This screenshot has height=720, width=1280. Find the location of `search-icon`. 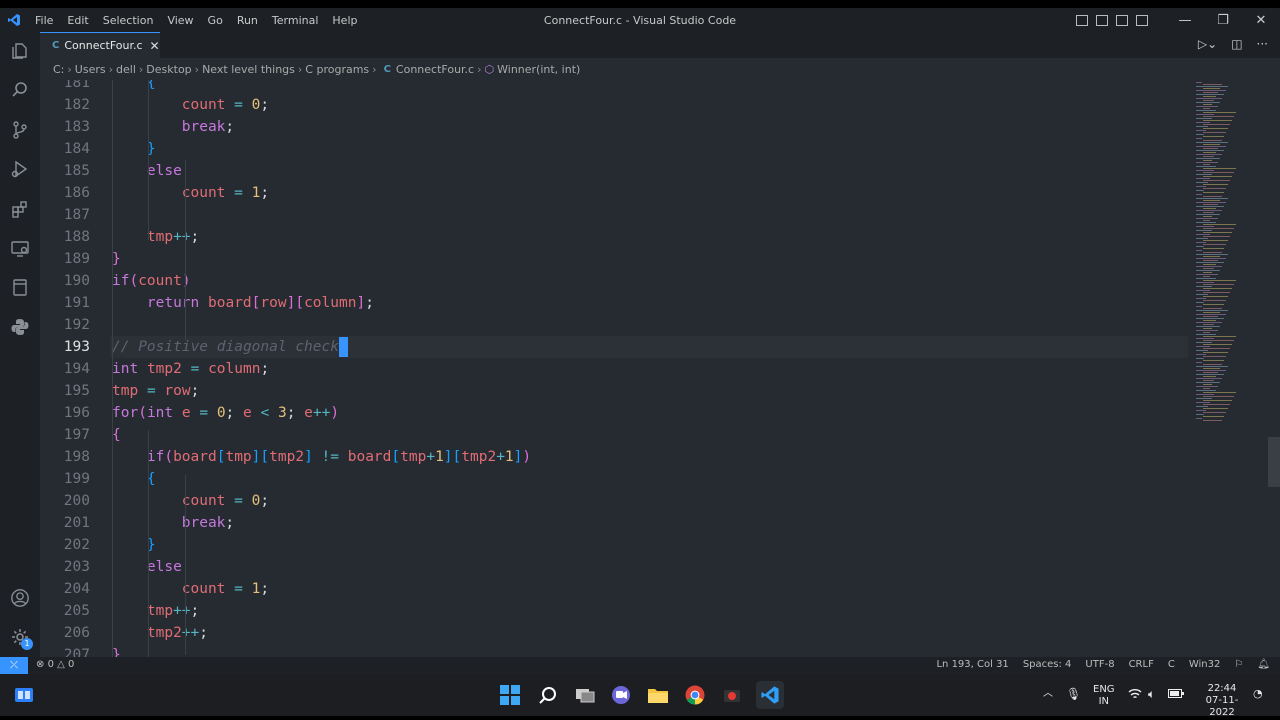

search-icon is located at coordinates (20, 90).